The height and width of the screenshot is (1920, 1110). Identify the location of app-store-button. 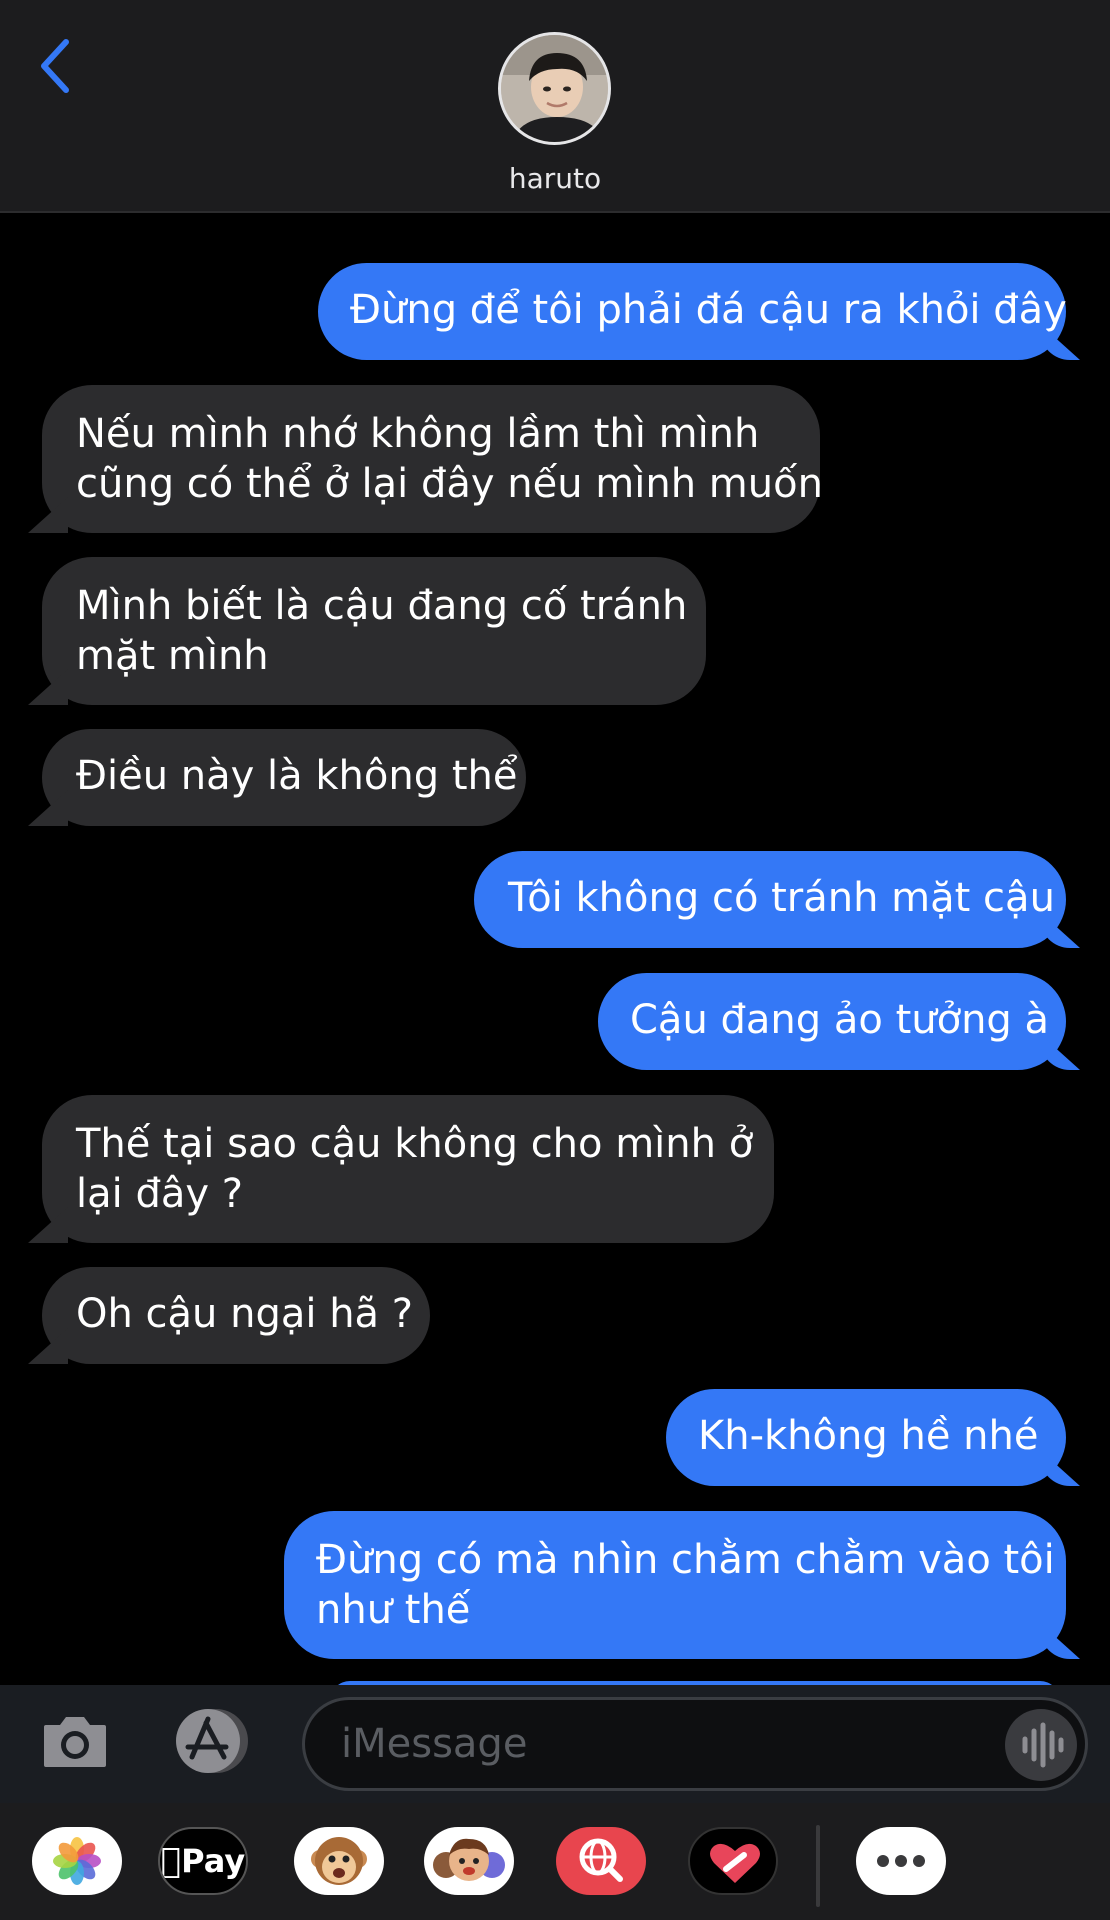
(211, 1741).